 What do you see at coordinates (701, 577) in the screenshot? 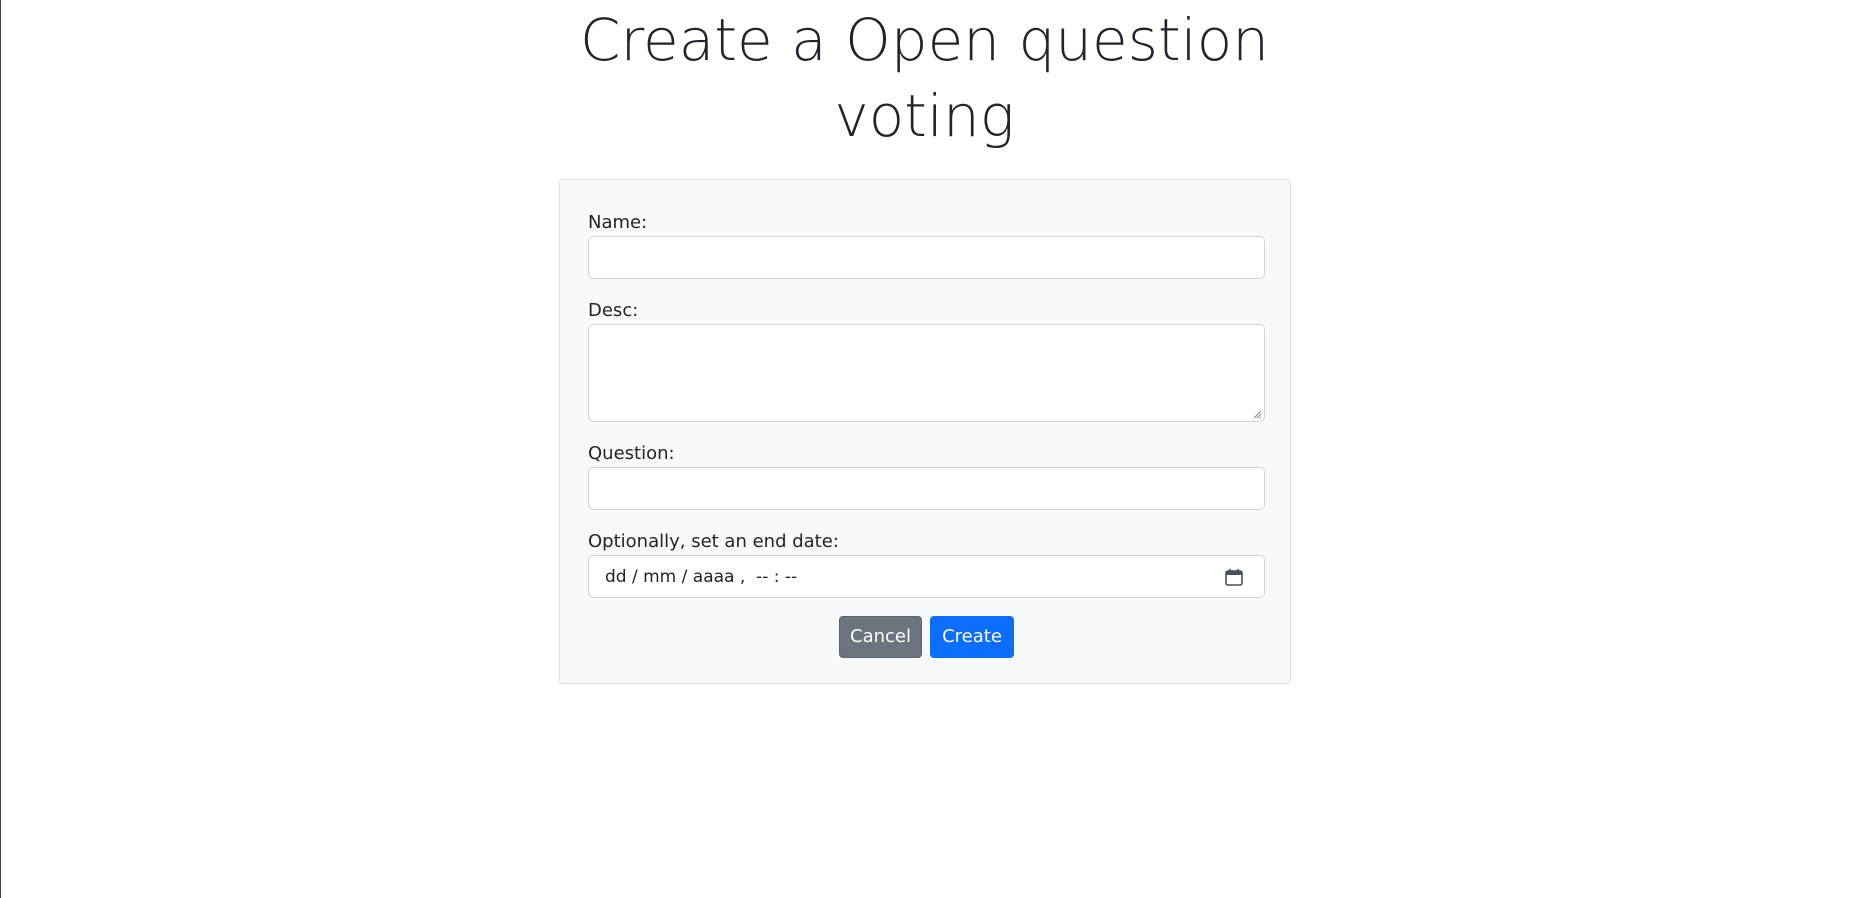
I see `end-date-placeholder: dd / mm / aaaa , -- : --` at bounding box center [701, 577].